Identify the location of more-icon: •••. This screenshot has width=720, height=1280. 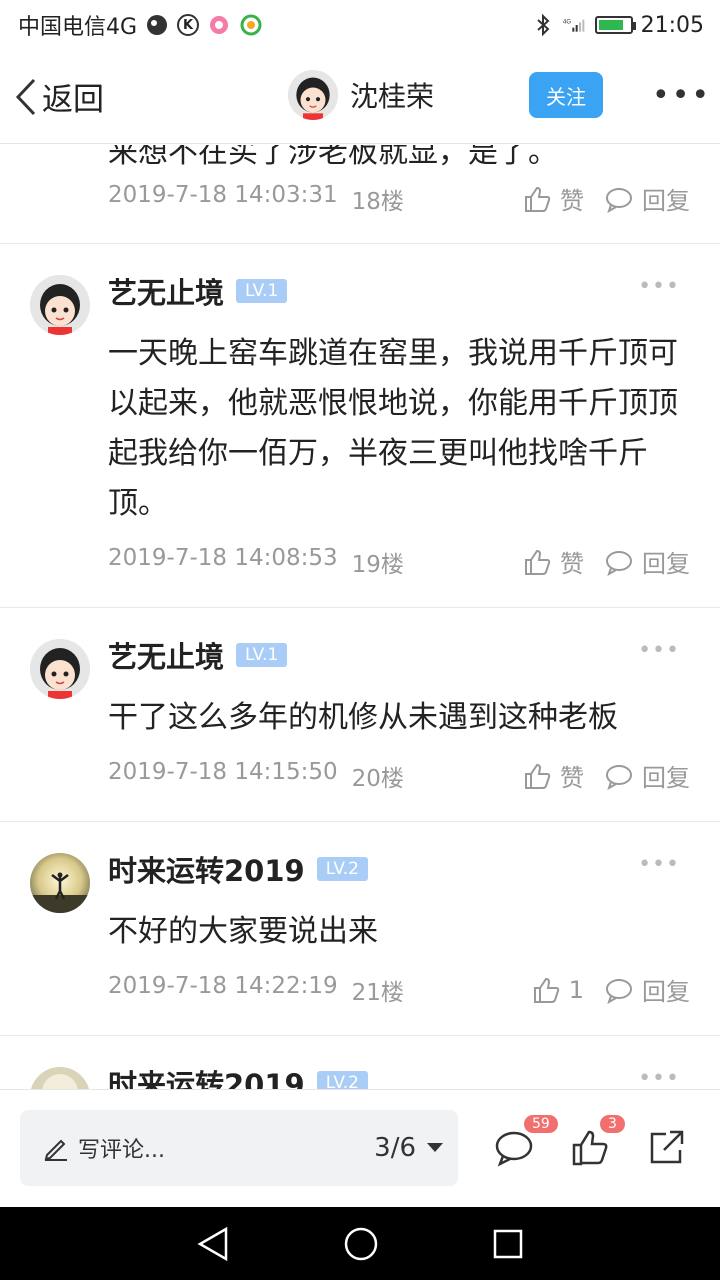
(681, 95).